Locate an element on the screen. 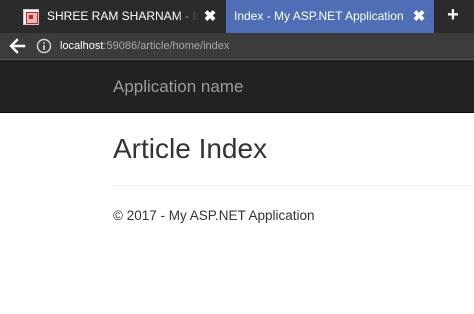 The width and height of the screenshot is (474, 314). footer-divider is located at coordinates (293, 185).